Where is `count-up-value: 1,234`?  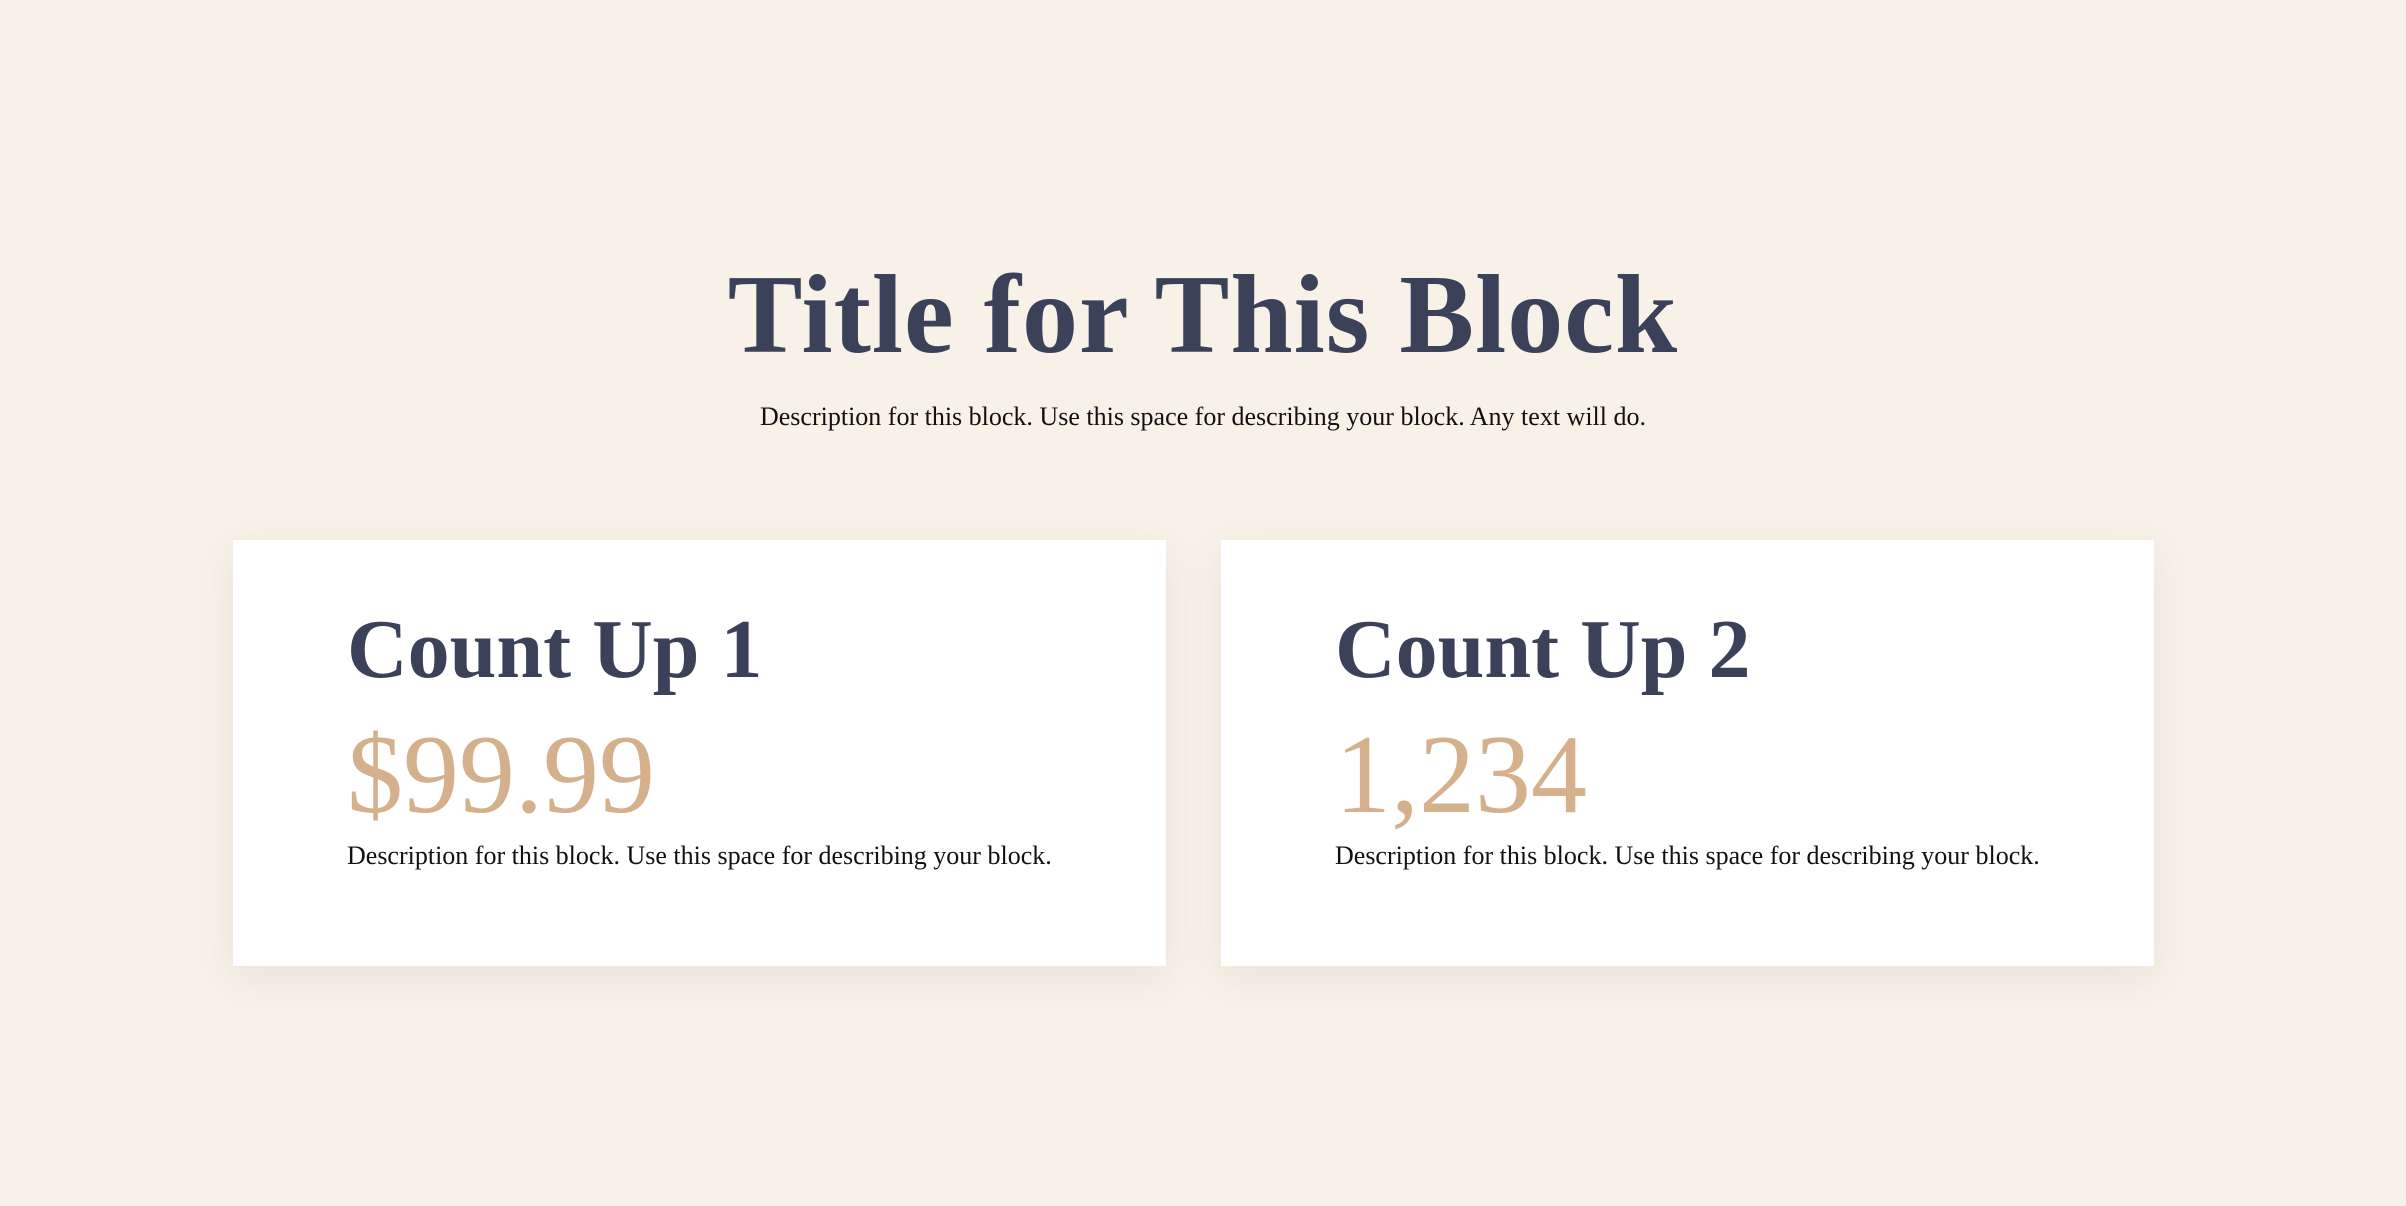
count-up-value: 1,234 is located at coordinates (1461, 775).